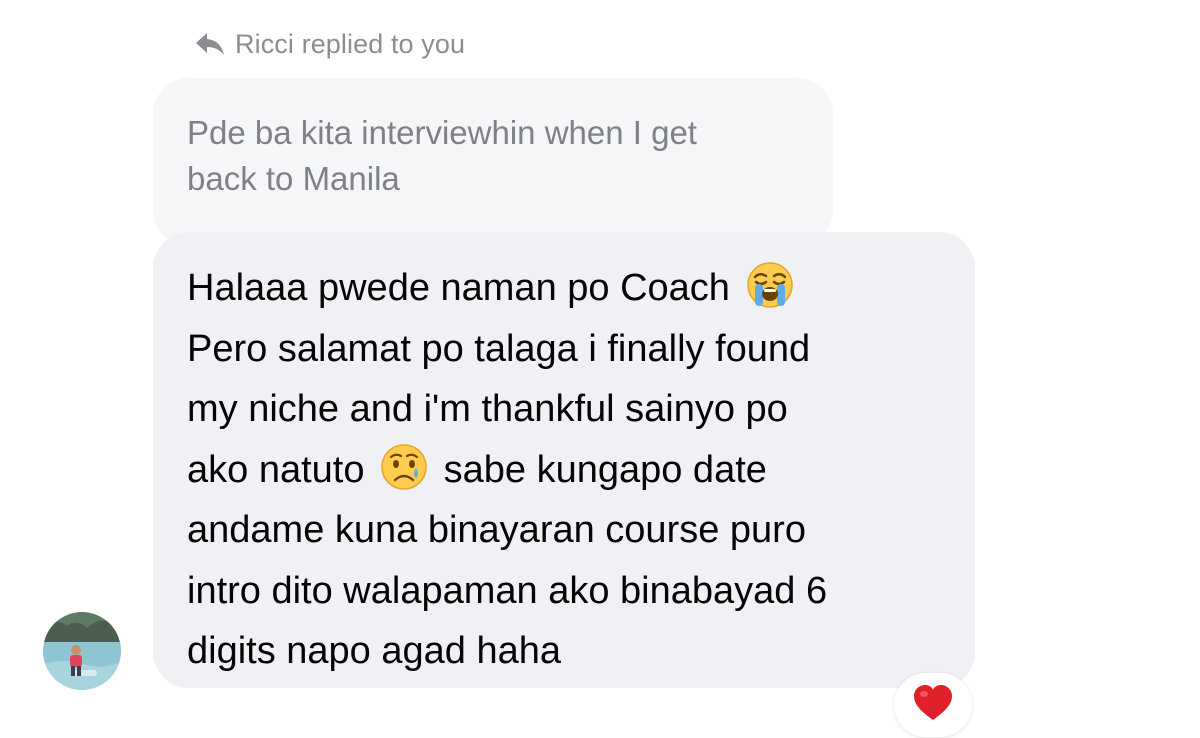  I want to click on message-line: Pero salamat po talaga i finally found, so click(499, 348).